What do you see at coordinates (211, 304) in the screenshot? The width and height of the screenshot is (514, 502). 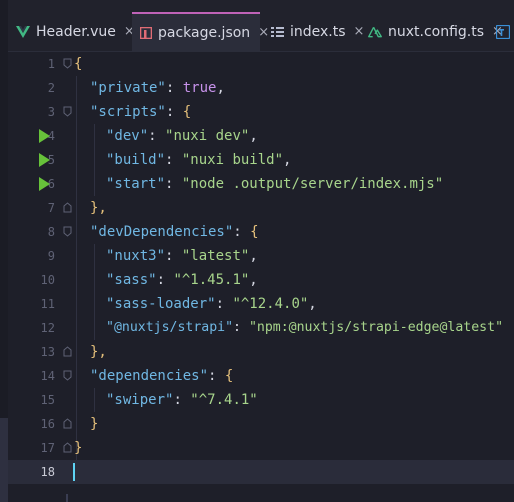 I see `code-text: "sass-loader": "^12.4.0",` at bounding box center [211, 304].